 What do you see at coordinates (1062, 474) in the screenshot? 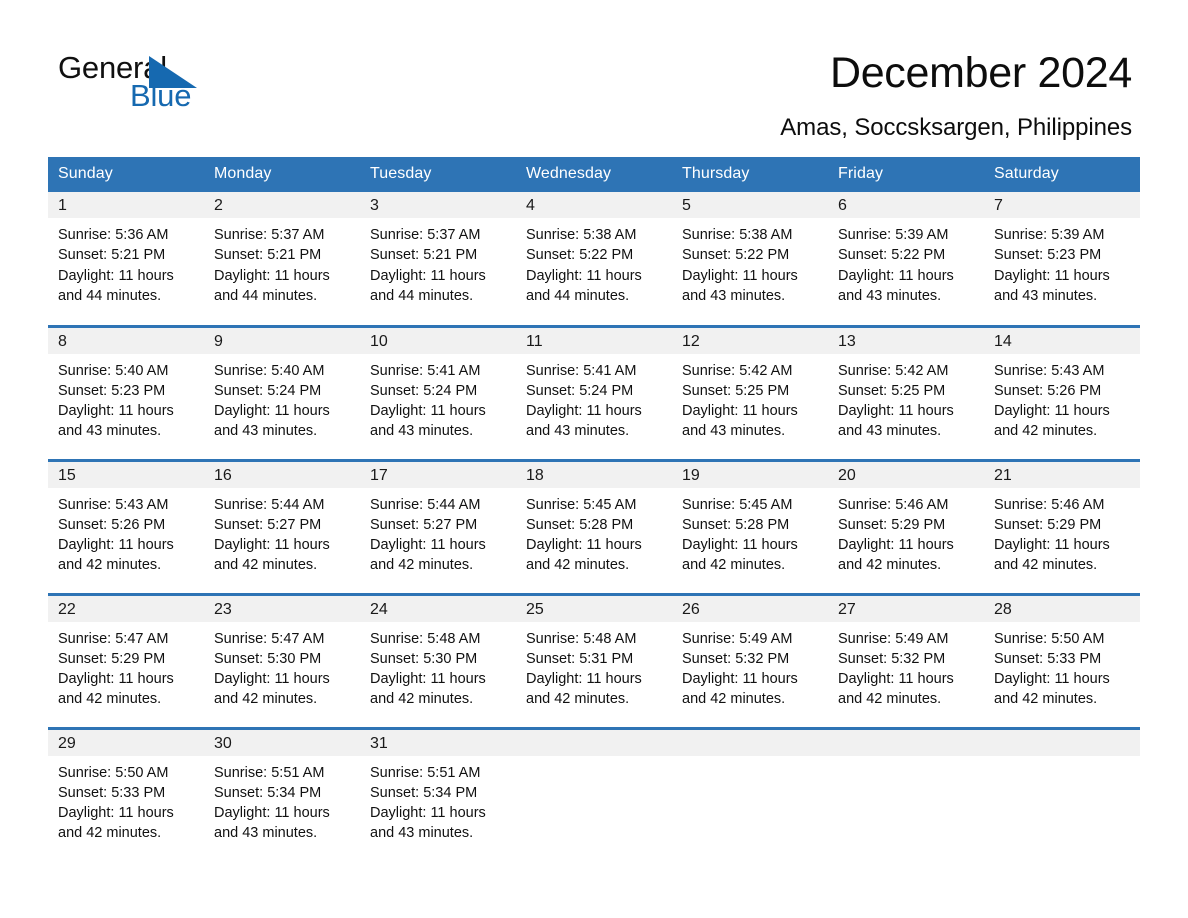
I see `day-number: 21` at bounding box center [1062, 474].